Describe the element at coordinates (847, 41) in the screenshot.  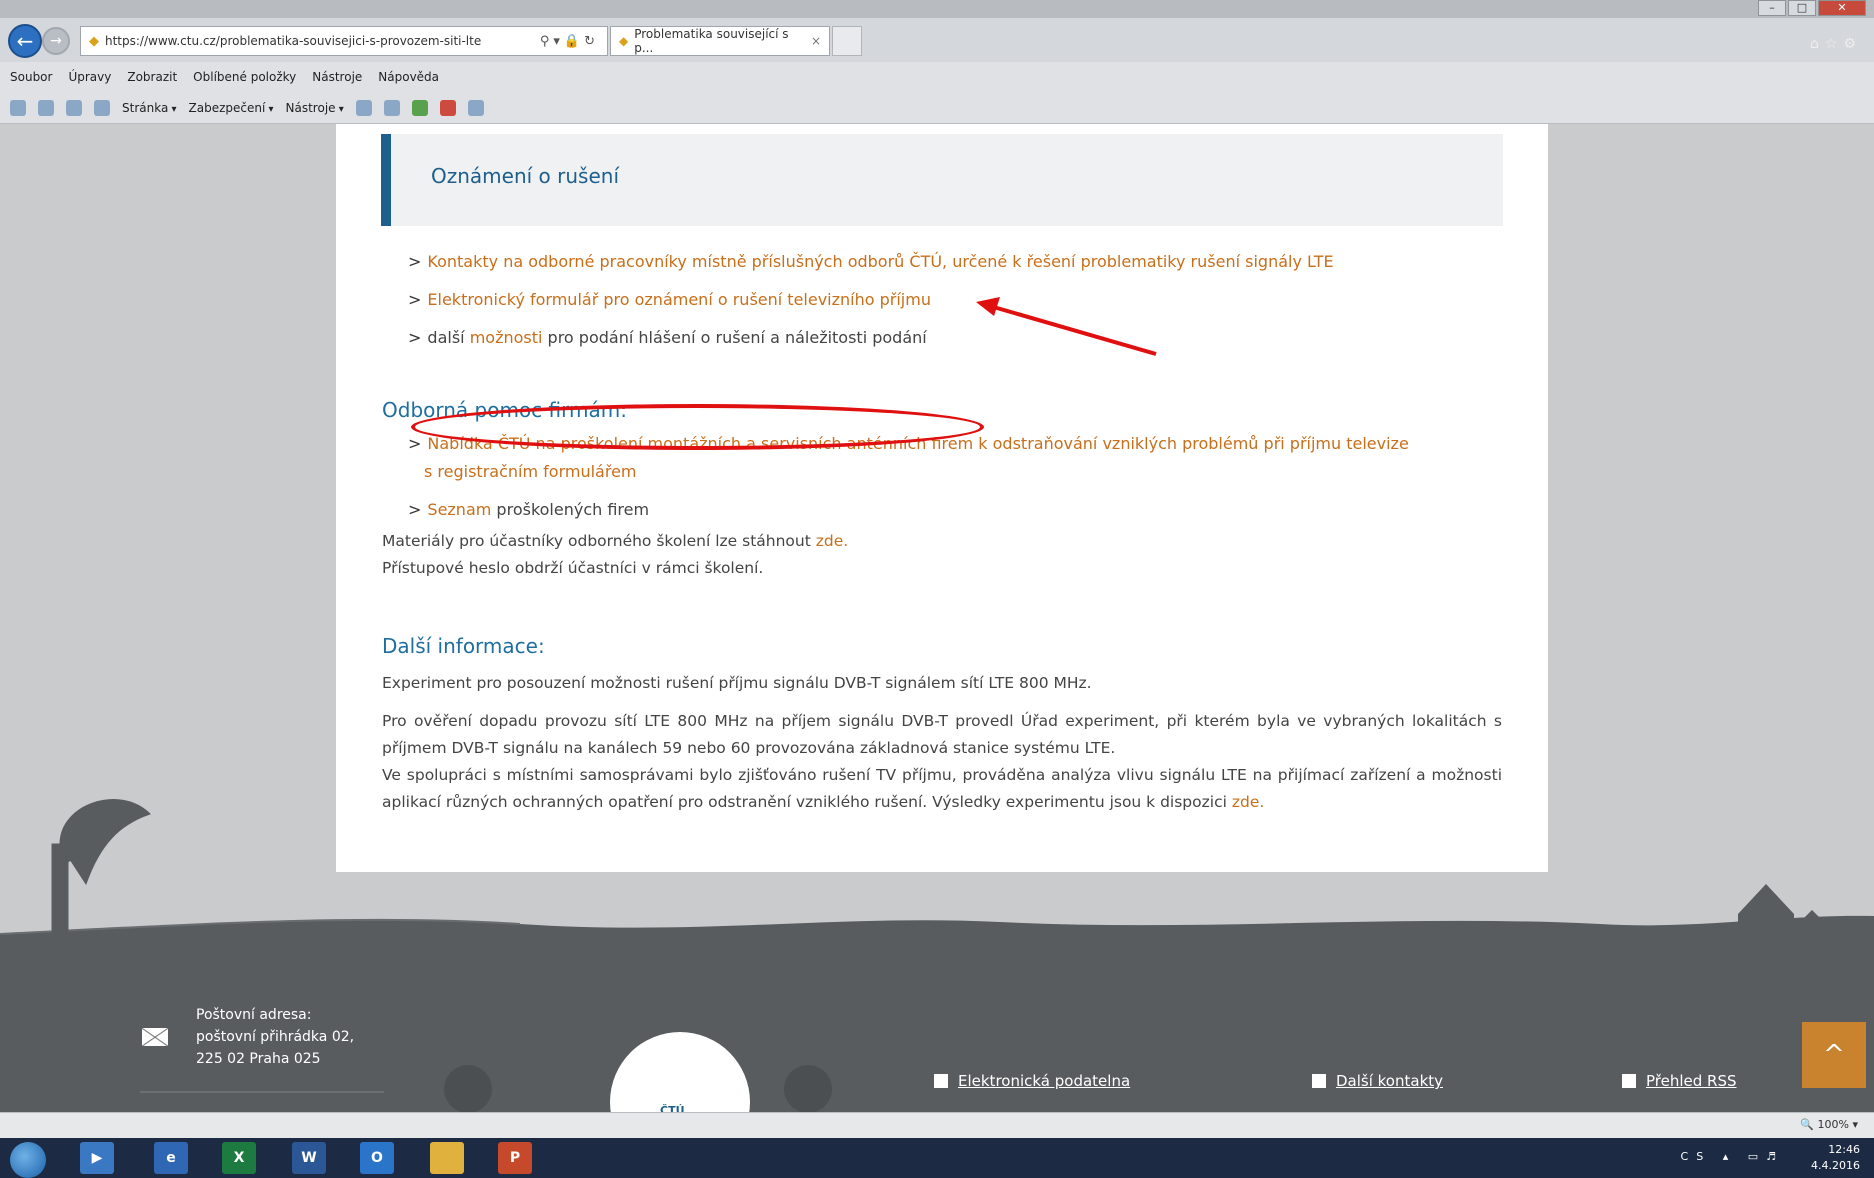
I see `new-tab-button` at that location.